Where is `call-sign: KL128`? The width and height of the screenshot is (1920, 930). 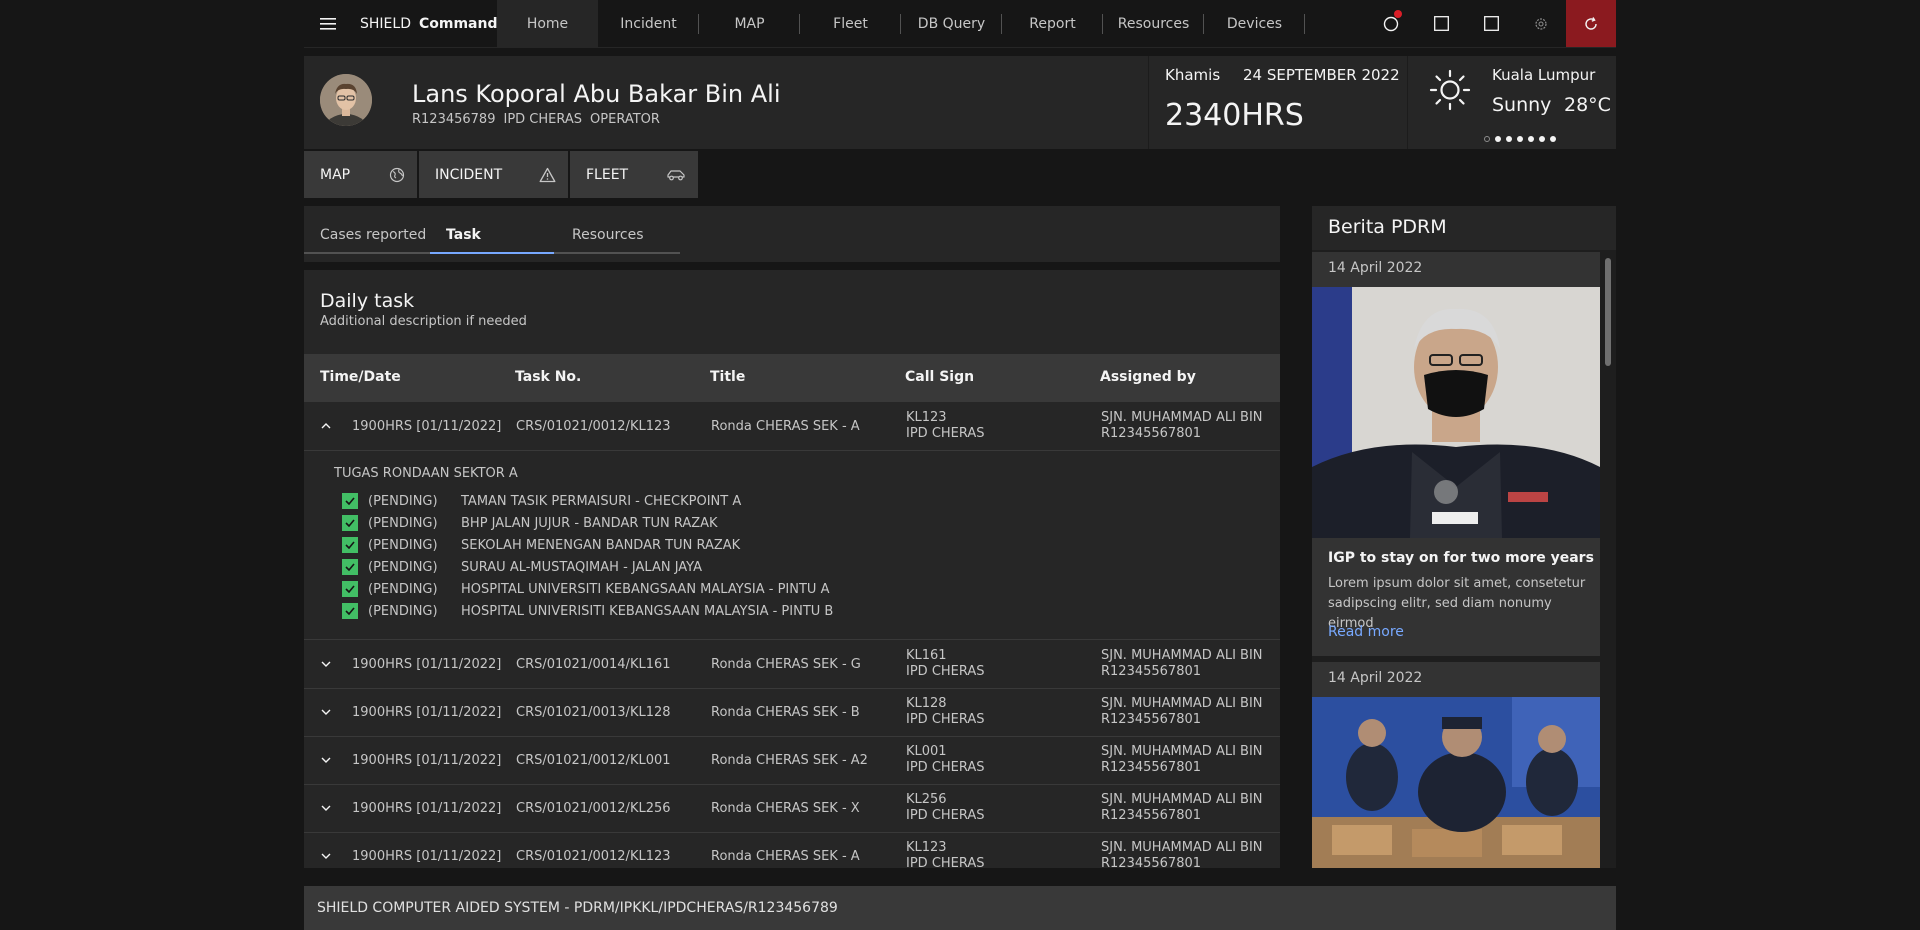 call-sign: KL128 is located at coordinates (926, 703).